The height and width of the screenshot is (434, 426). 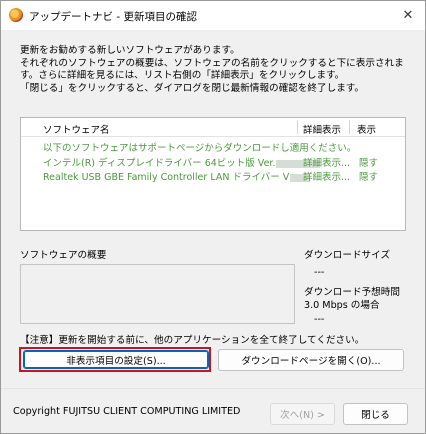 I want to click on column-header-display: 表示, so click(x=366, y=129).